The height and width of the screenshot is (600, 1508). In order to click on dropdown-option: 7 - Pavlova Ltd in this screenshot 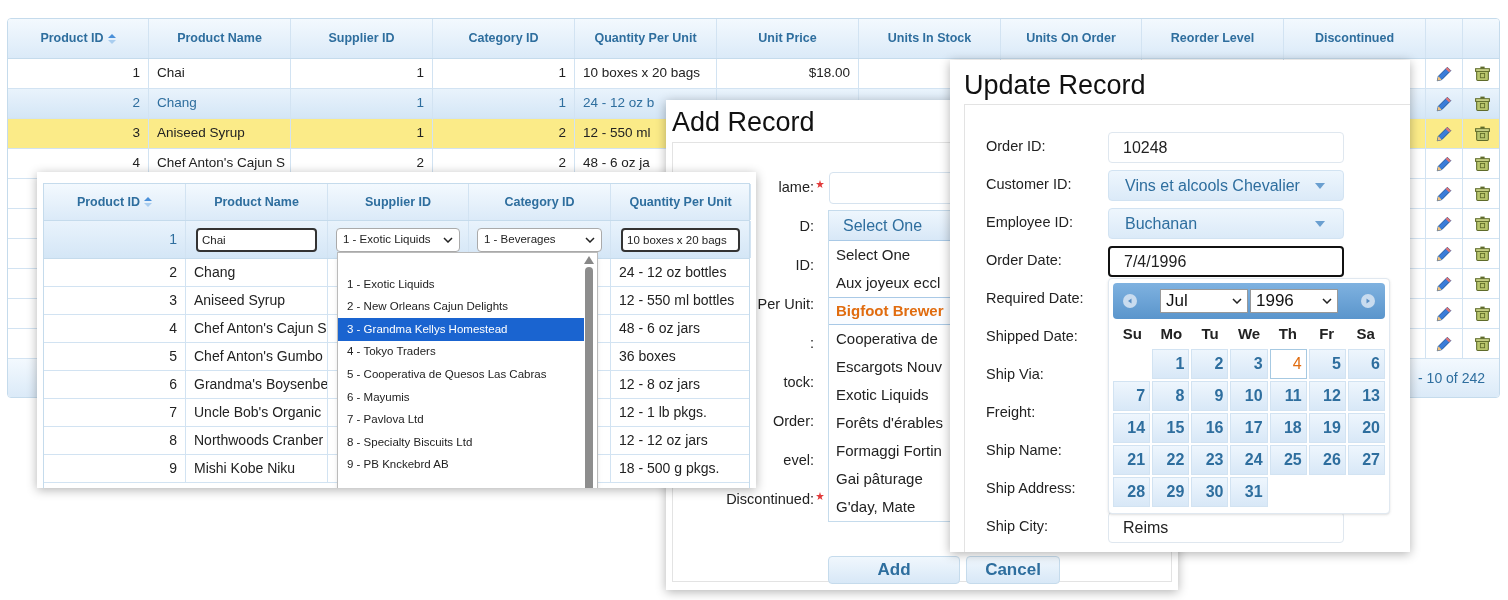, I will do `click(461, 420)`.